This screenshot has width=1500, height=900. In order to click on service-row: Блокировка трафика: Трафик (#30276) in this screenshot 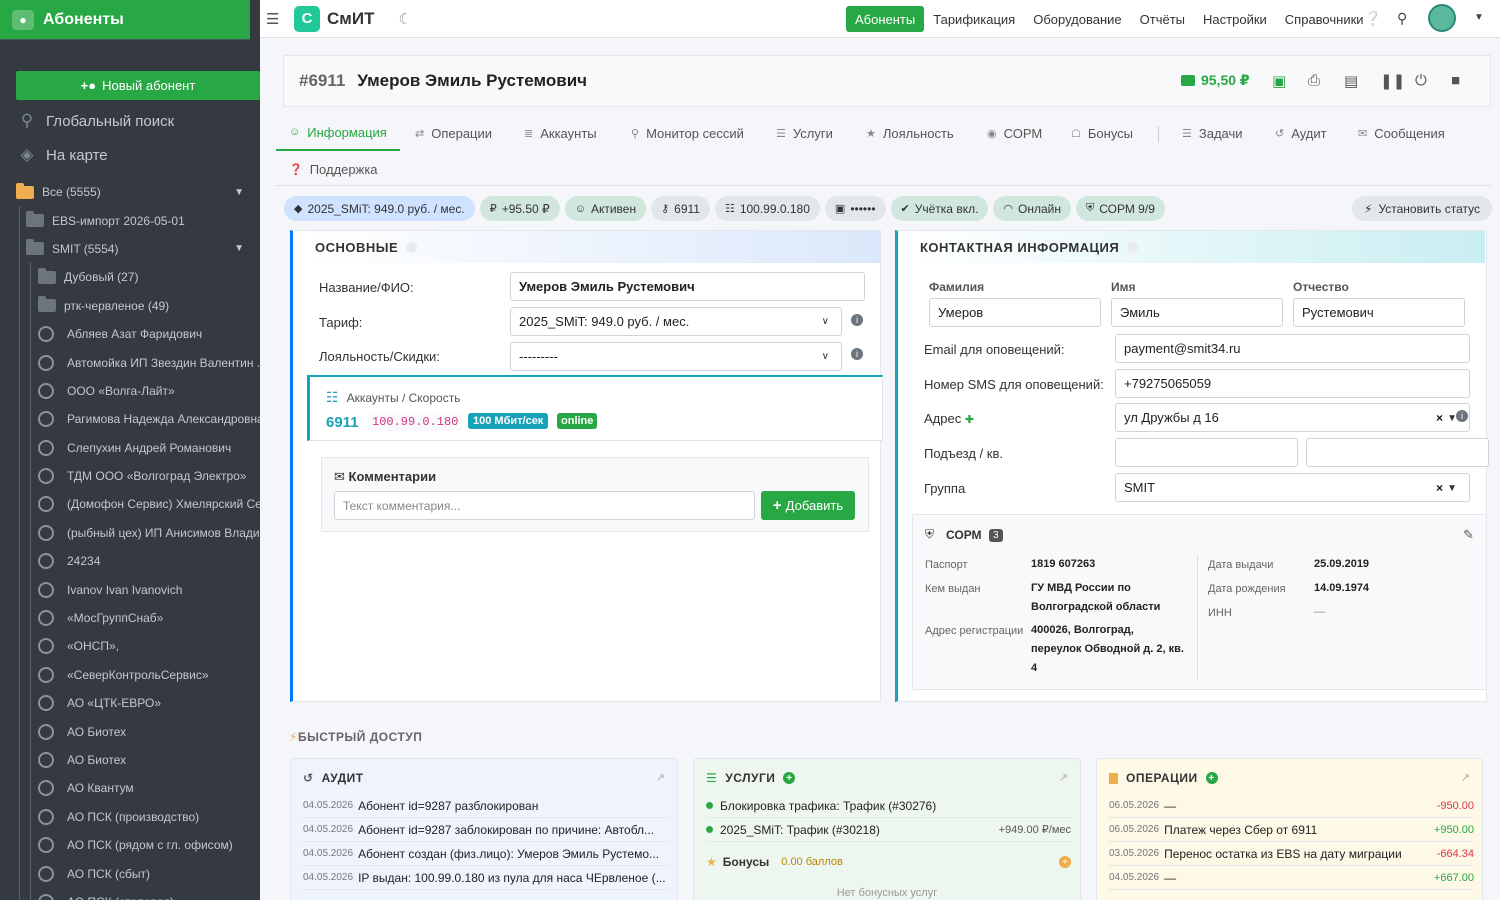, I will do `click(888, 806)`.